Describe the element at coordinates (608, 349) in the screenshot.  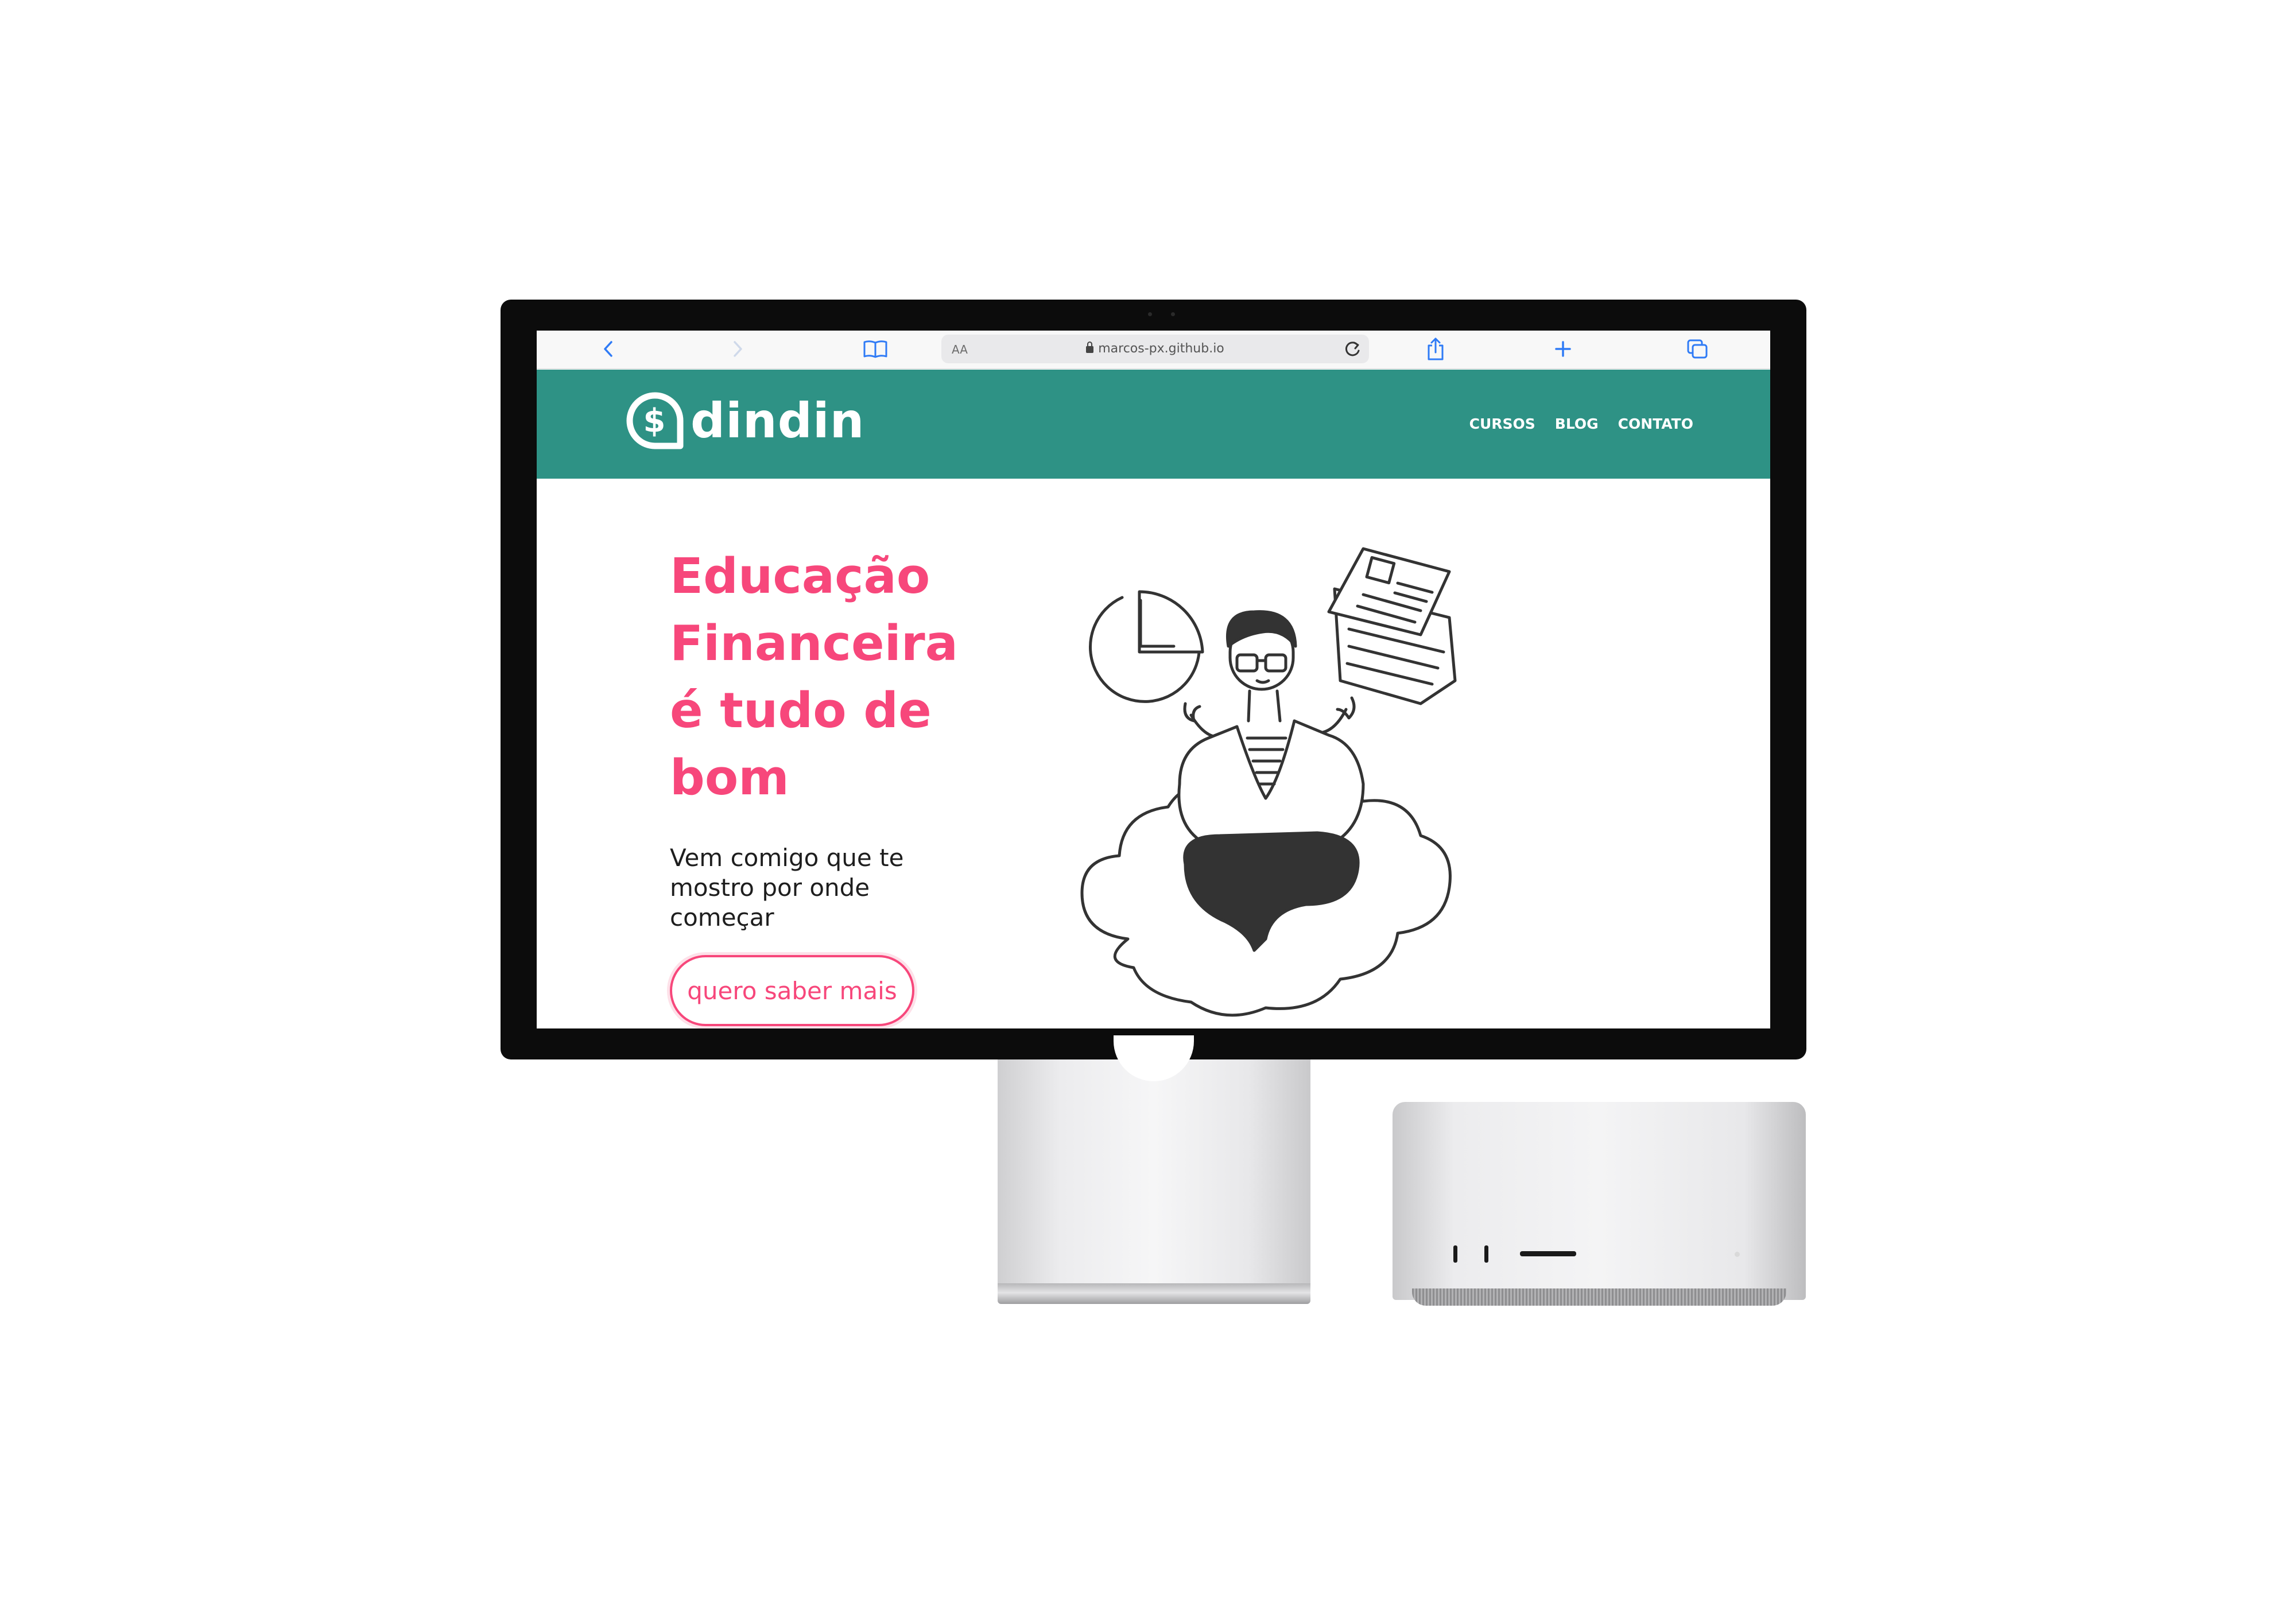
I see `back-icon` at that location.